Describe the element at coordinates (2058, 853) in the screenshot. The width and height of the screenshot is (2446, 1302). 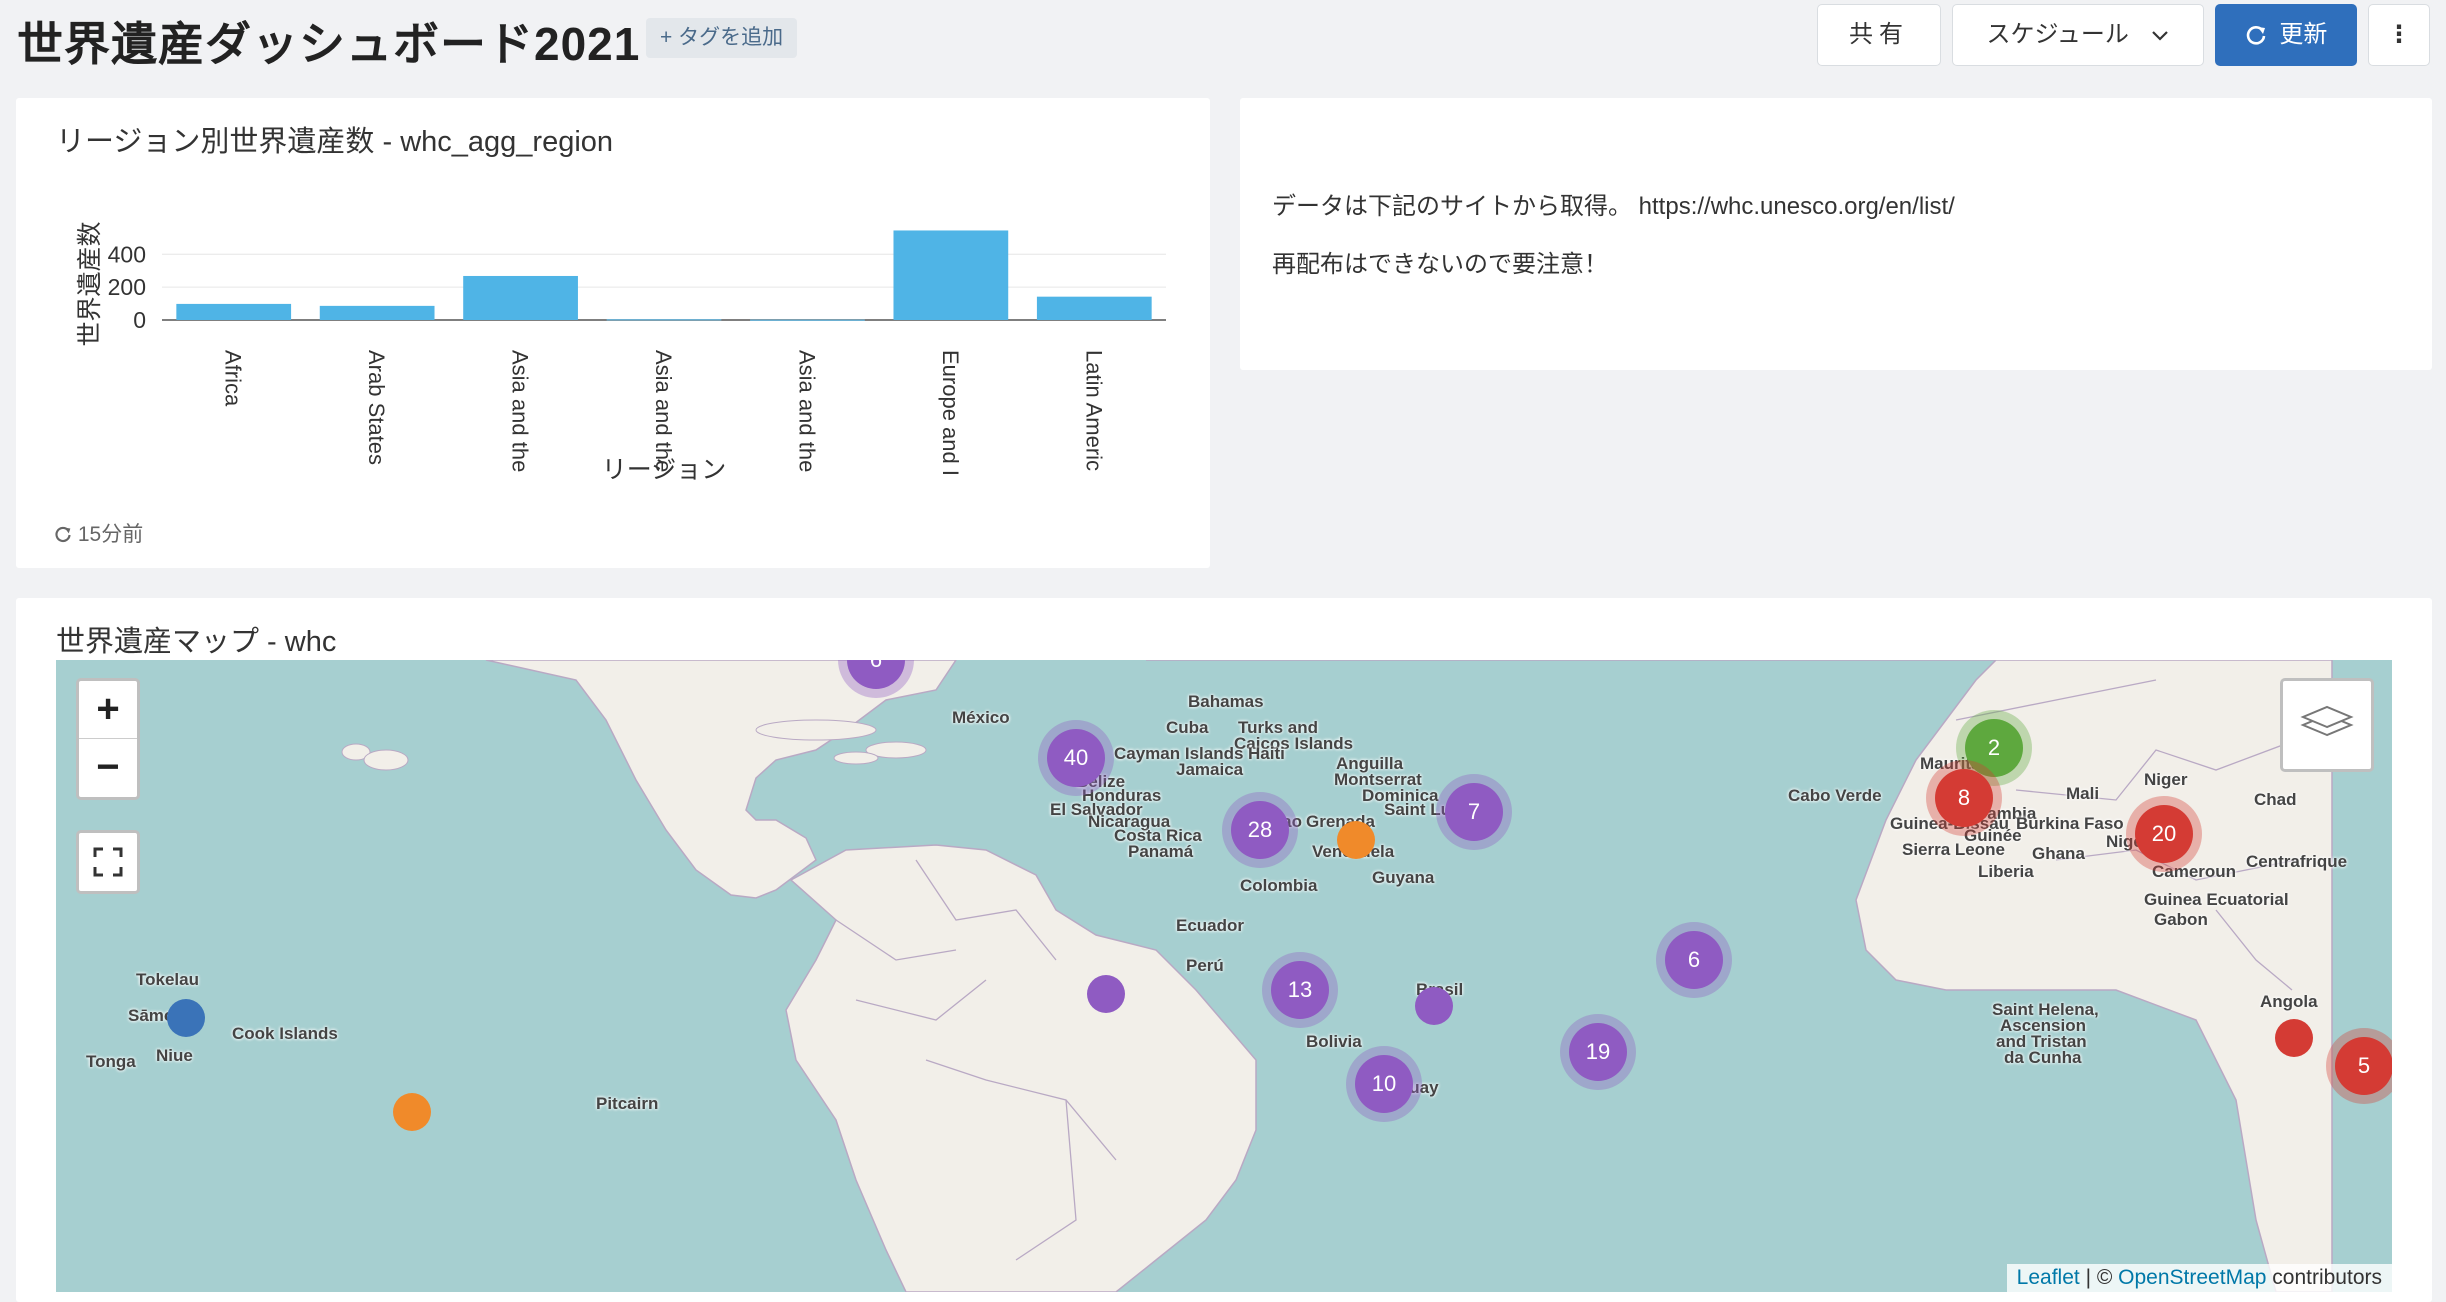
I see `map-place-label: Ghana` at that location.